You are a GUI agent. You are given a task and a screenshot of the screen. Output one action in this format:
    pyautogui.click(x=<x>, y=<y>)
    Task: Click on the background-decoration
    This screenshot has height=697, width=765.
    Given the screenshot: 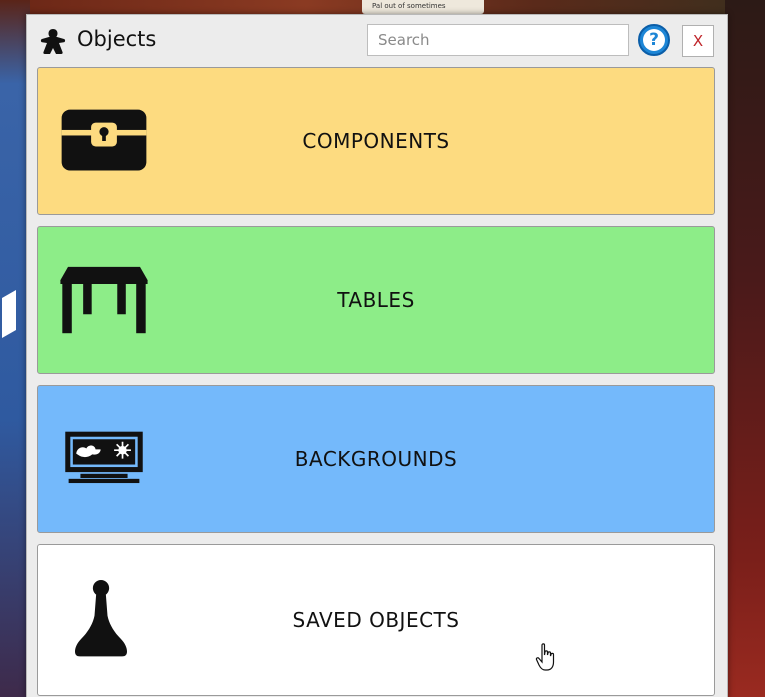 What is the action you would take?
    pyautogui.click(x=9, y=314)
    